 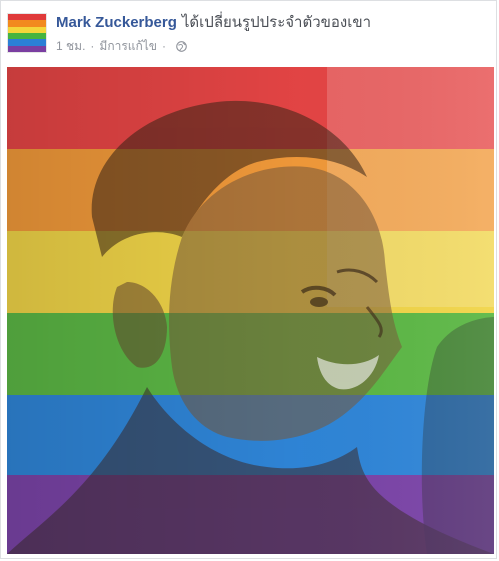 I want to click on avatar, so click(x=27, y=33).